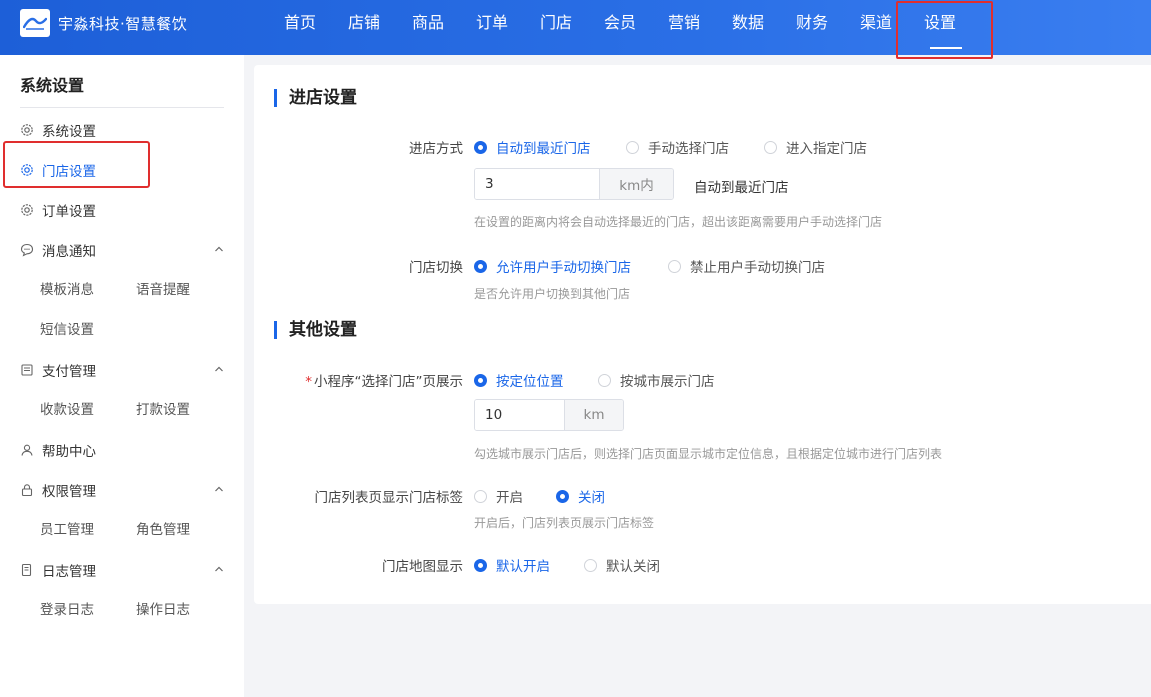 This screenshot has height=697, width=1151. Describe the element at coordinates (748, 27) in the screenshot. I see `nav-data: 数据` at that location.